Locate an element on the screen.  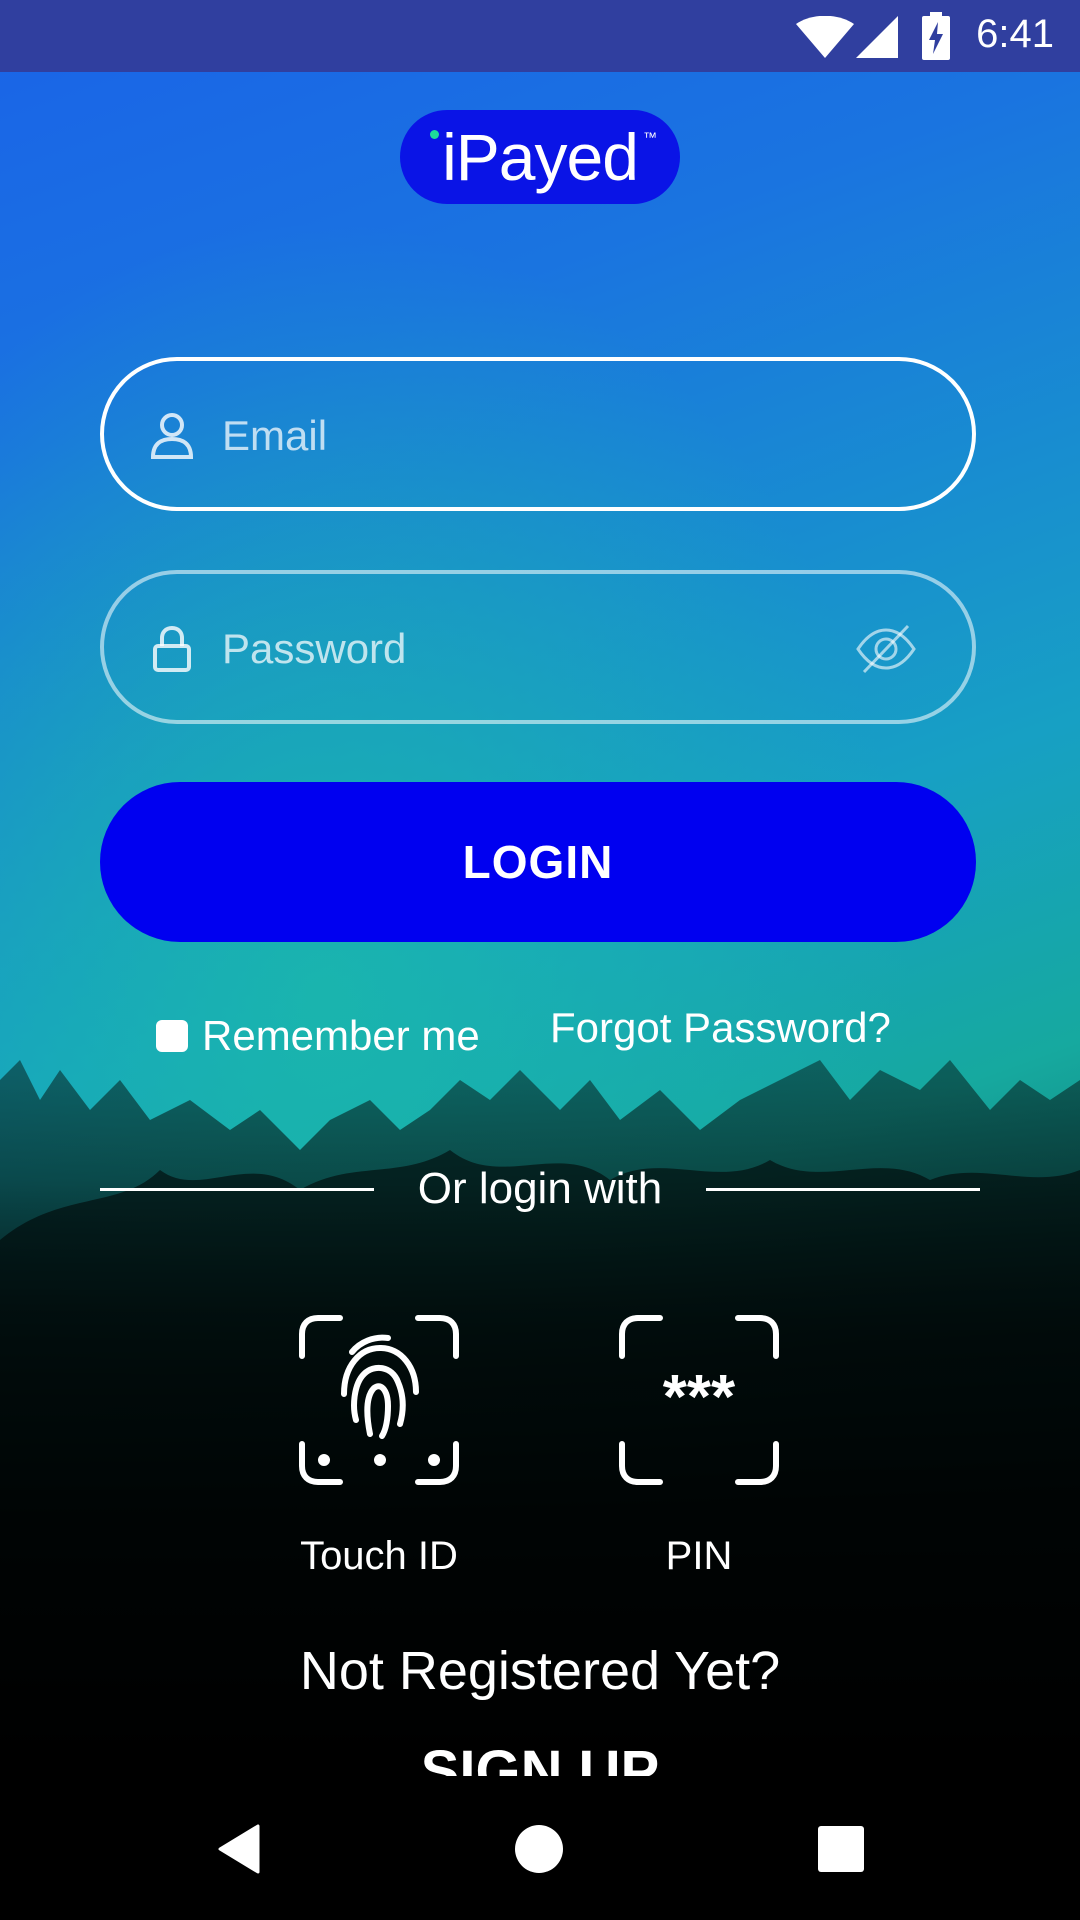
home-icon is located at coordinates (539, 1849).